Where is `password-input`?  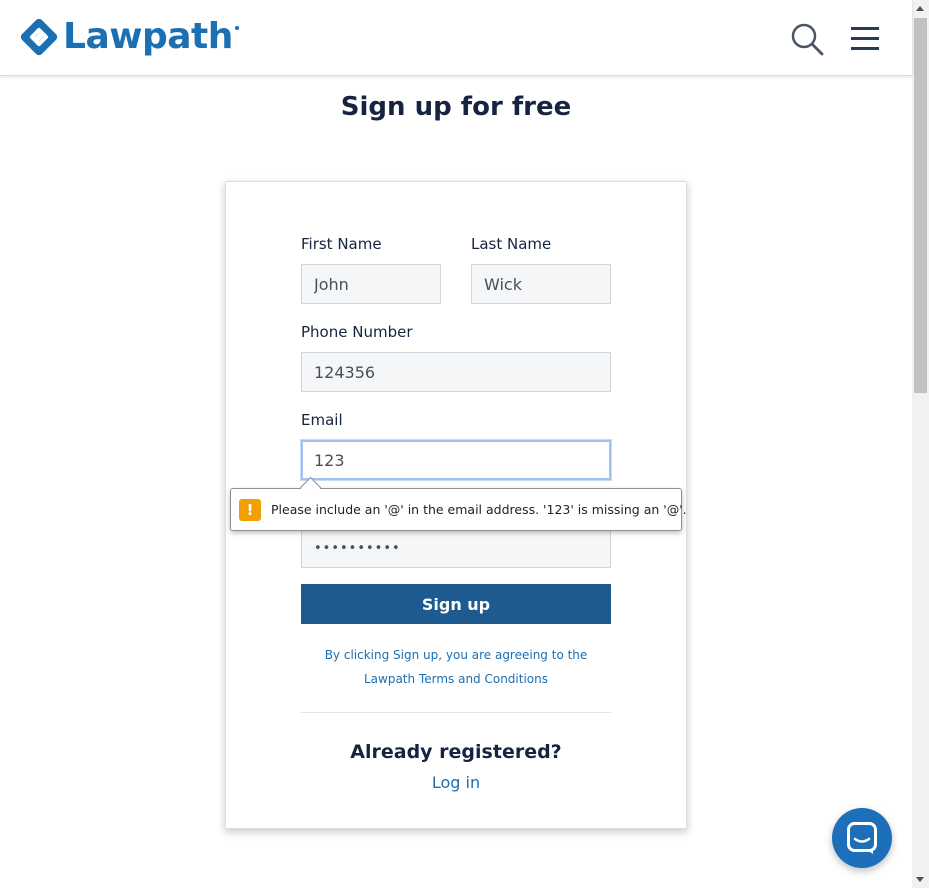 password-input is located at coordinates (456, 548).